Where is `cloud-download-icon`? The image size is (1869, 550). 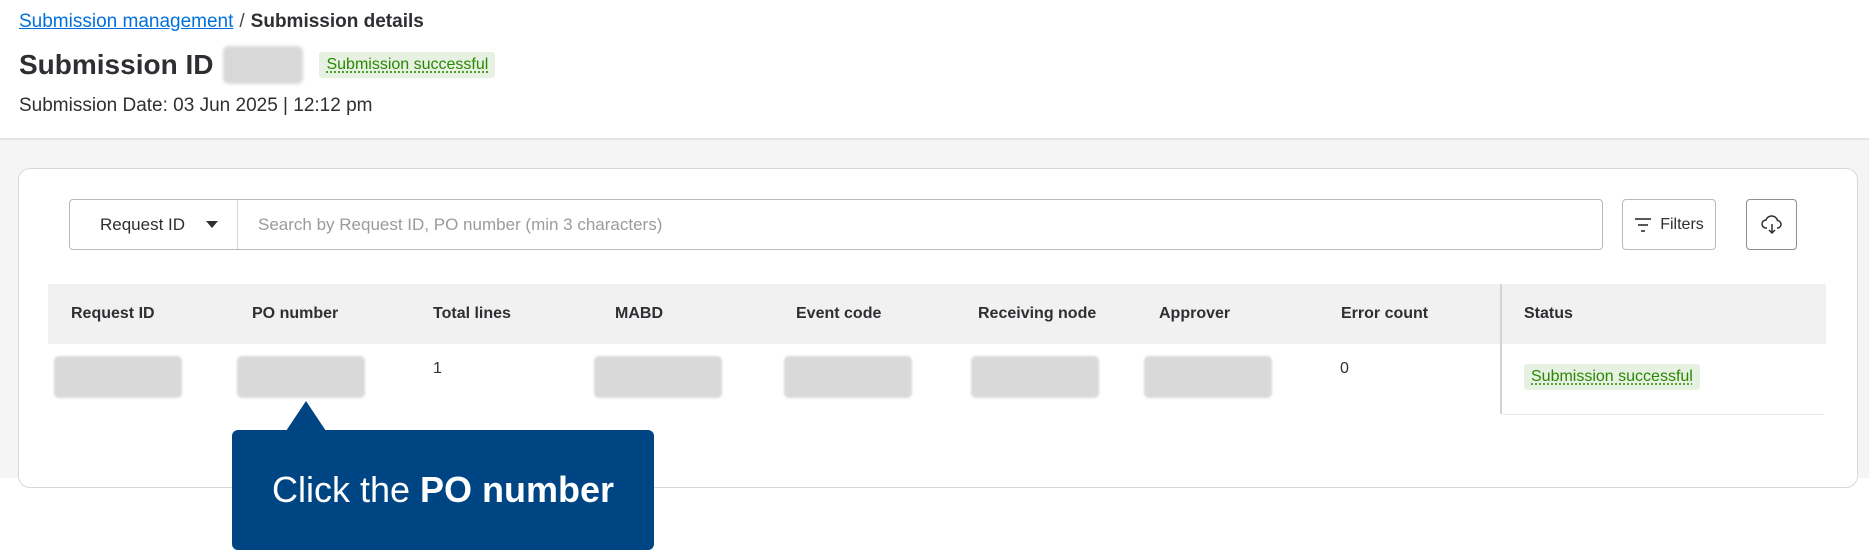 cloud-download-icon is located at coordinates (1771, 224).